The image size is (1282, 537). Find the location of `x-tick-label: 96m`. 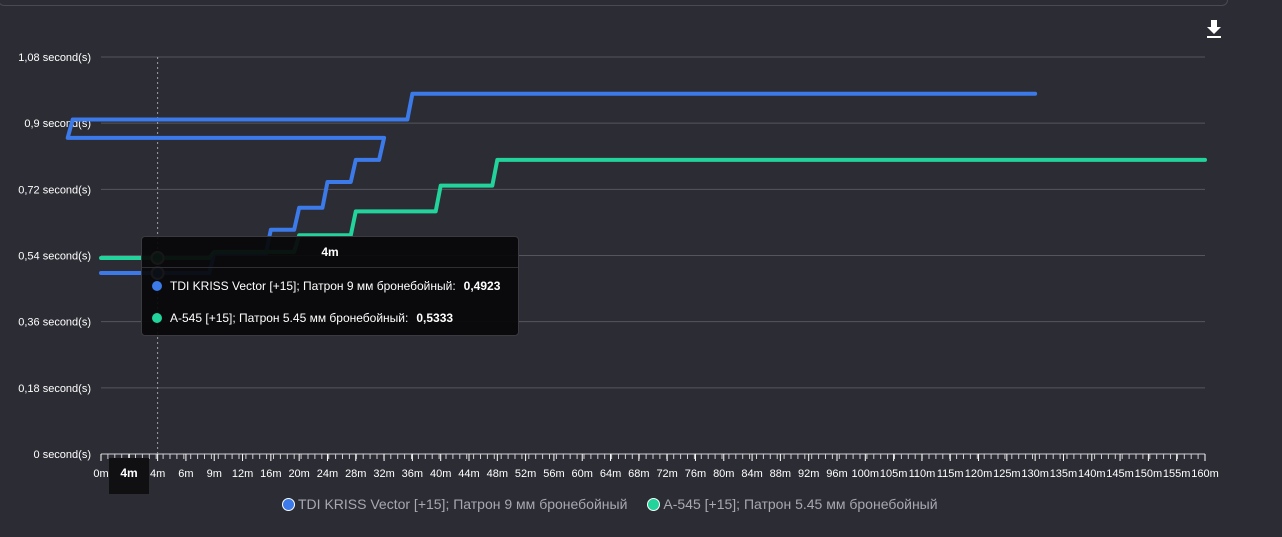

x-tick-label: 96m is located at coordinates (836, 474).